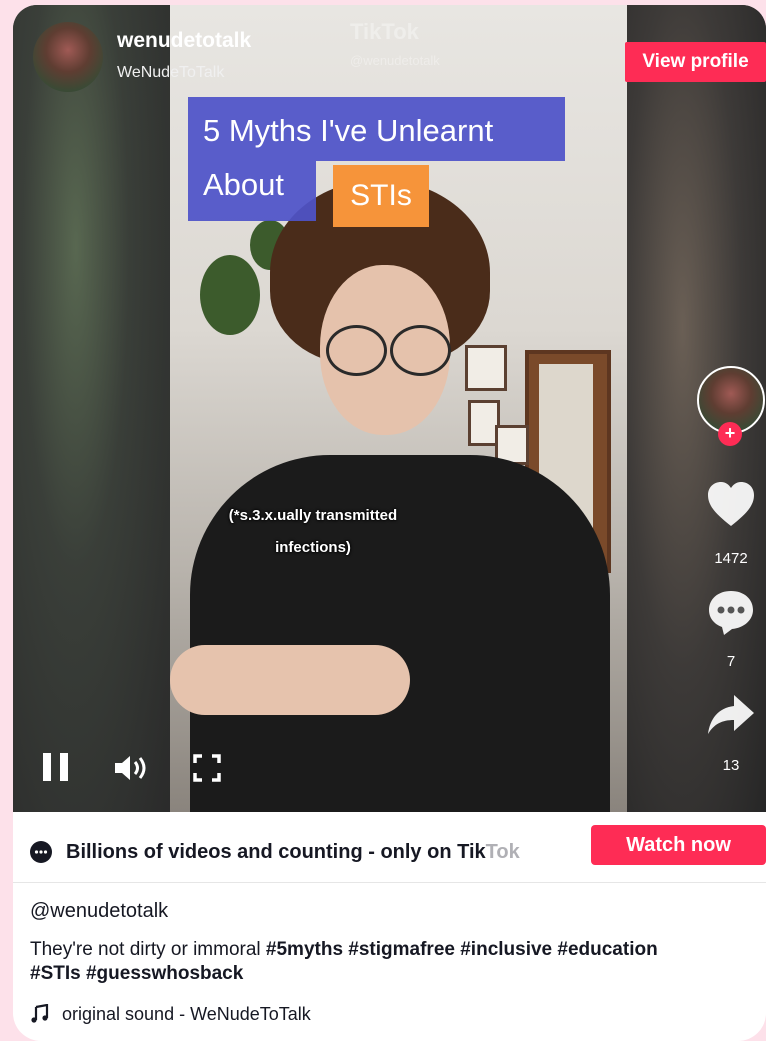 The width and height of the screenshot is (766, 1041). Describe the element at coordinates (486, 368) in the screenshot. I see `wall-picture` at that location.